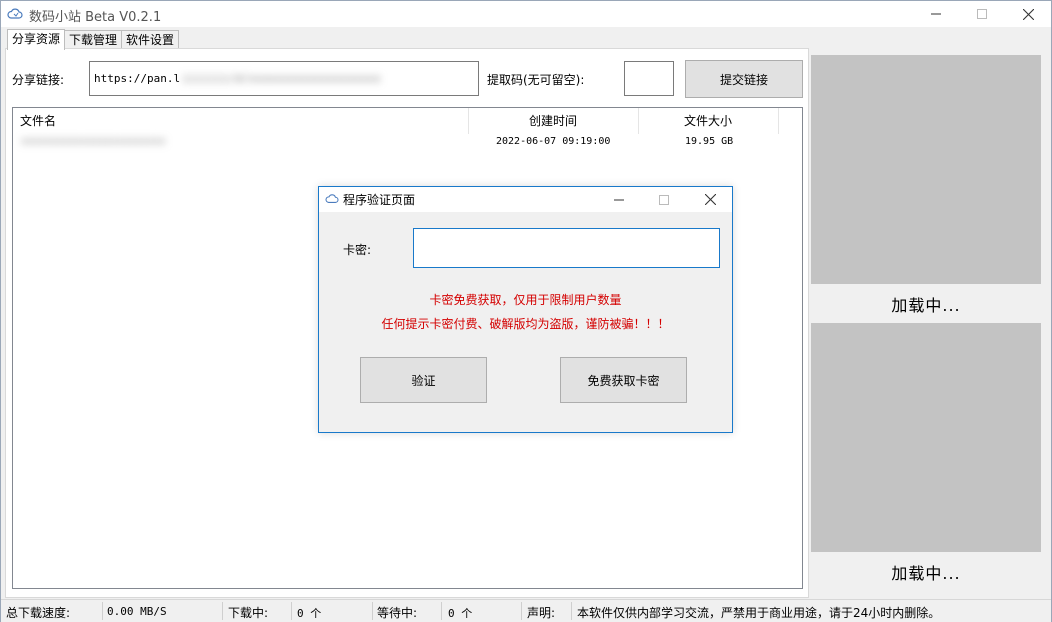 The width and height of the screenshot is (1052, 622). Describe the element at coordinates (397, 613) in the screenshot. I see `waiting-label: 等待中:` at that location.